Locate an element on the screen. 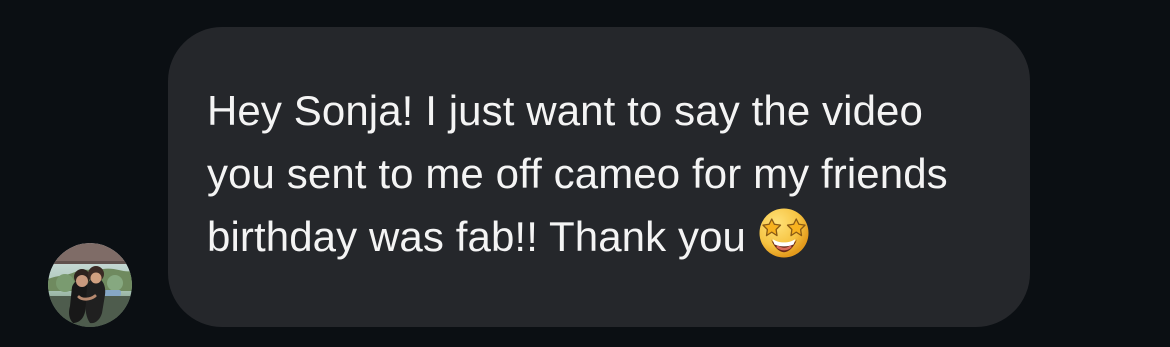 This screenshot has height=347, width=1170. sender-avatar is located at coordinates (90, 285).